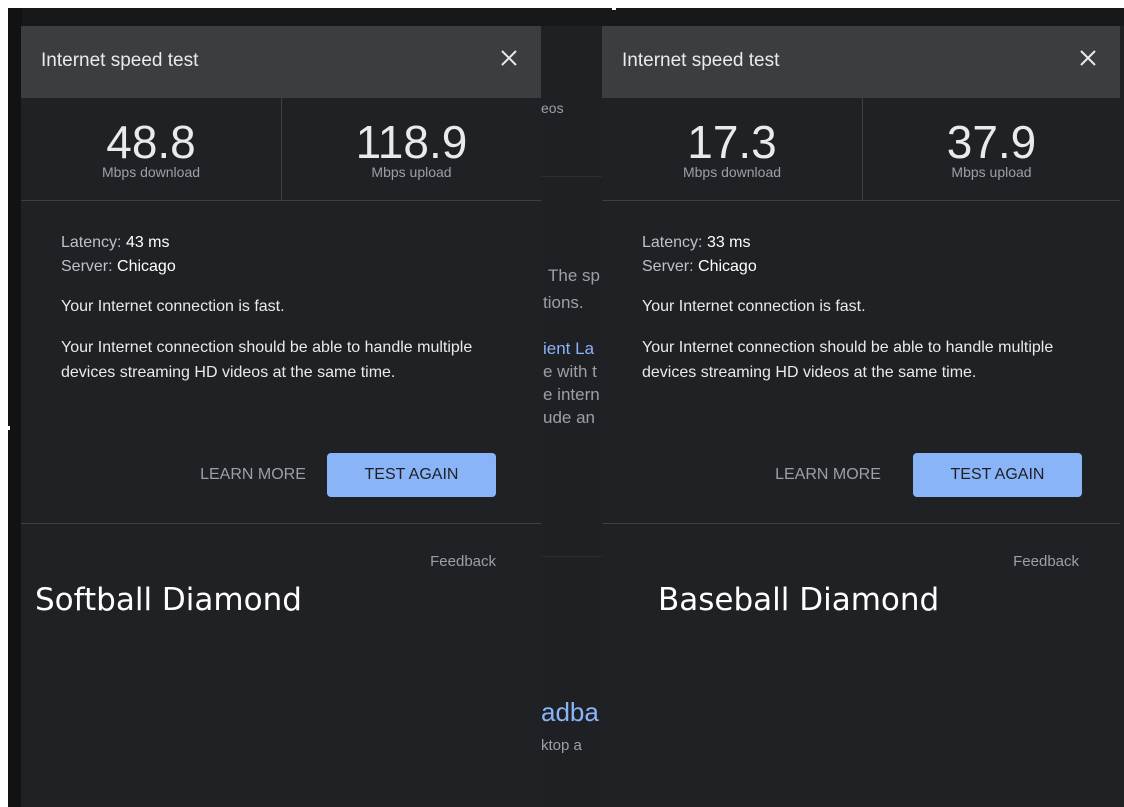 The width and height of the screenshot is (1124, 807). I want to click on latency-line: Latency: 33 ms, so click(866, 243).